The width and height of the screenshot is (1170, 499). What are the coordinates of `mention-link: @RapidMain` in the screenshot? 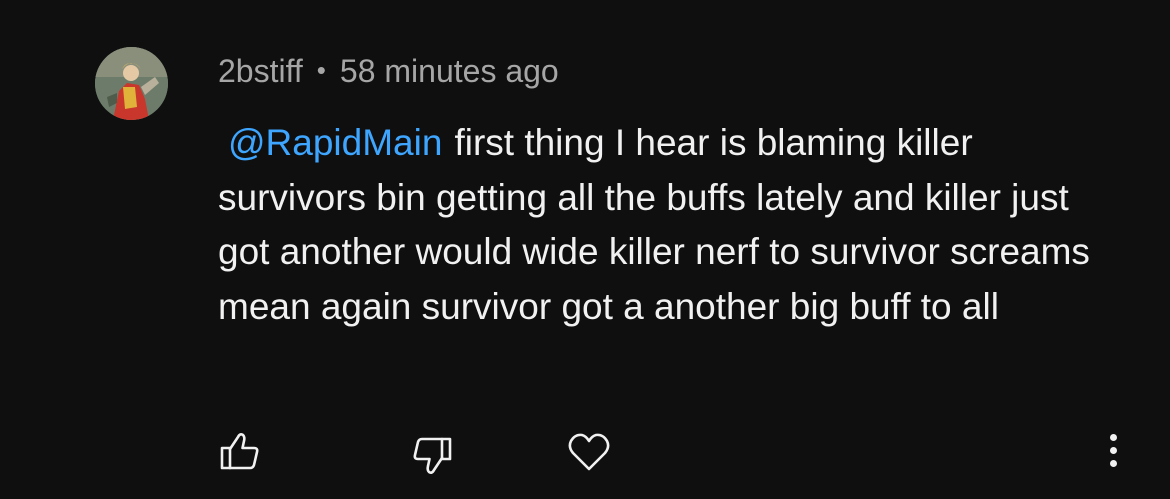 It's located at (335, 142).